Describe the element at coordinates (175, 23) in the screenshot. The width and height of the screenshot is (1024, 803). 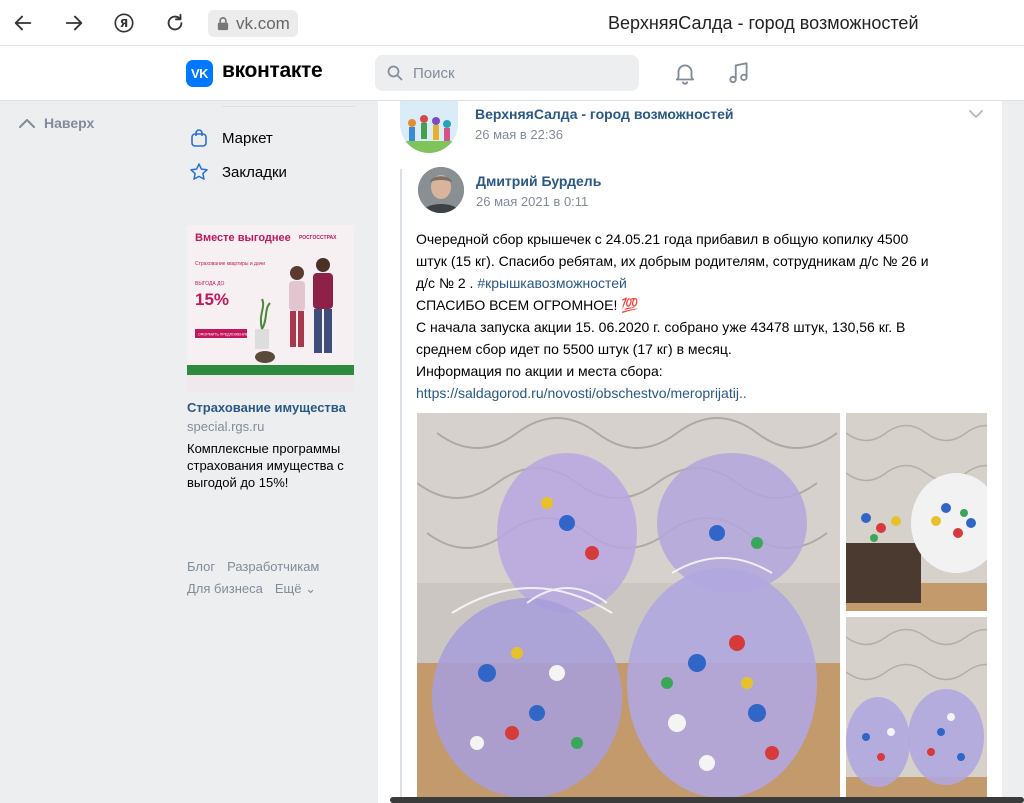
I see `reload-icon` at that location.